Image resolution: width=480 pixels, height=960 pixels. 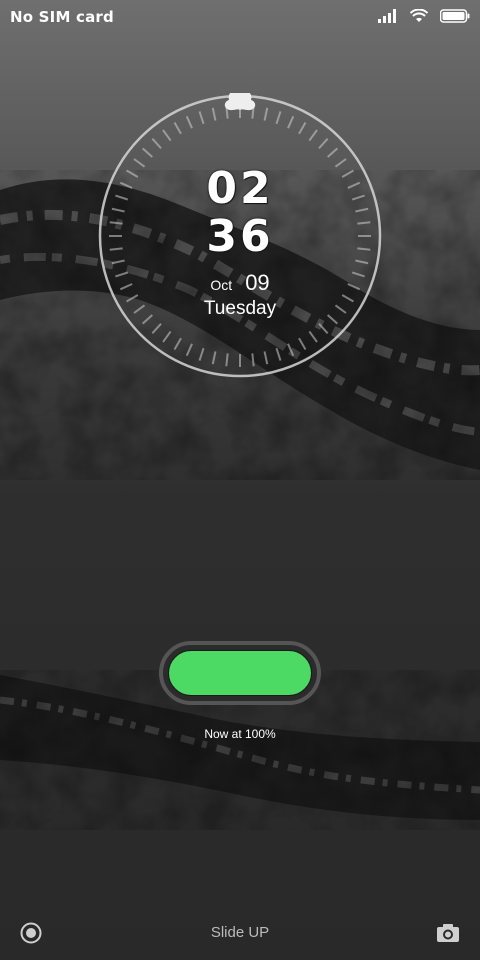 I want to click on time-minutes: 36, so click(x=240, y=236).